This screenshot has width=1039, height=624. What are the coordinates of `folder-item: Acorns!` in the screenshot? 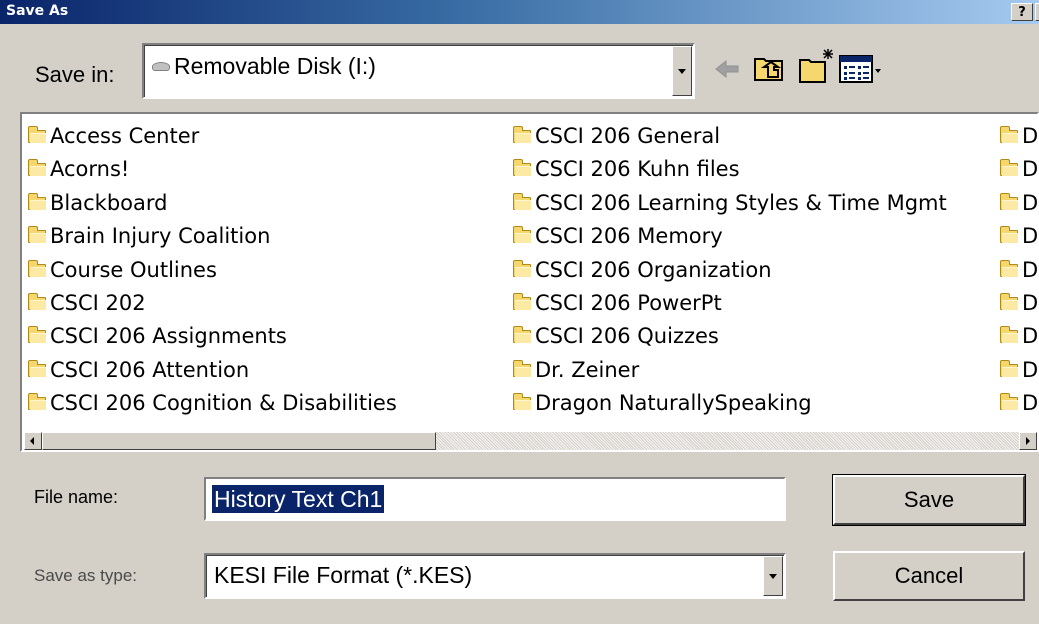 It's located at (211, 169).